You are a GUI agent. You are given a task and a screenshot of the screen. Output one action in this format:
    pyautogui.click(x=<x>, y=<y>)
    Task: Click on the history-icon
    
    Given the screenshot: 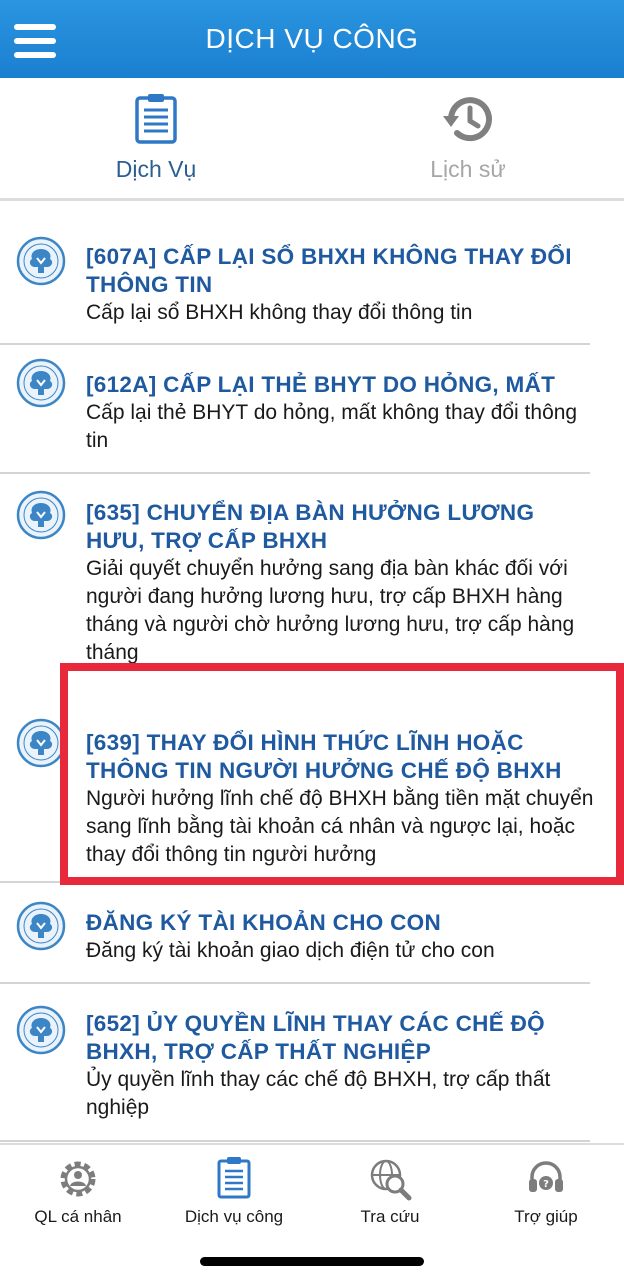 What is the action you would take?
    pyautogui.click(x=467, y=119)
    